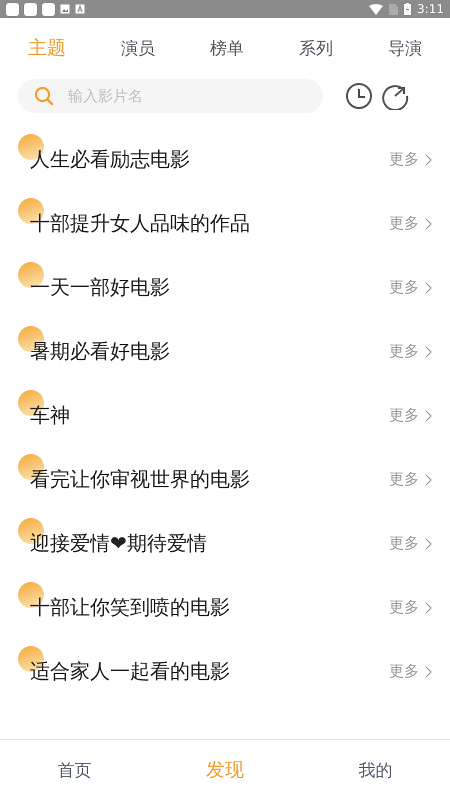  I want to click on topic-row: 暑期必看好电影 更多, so click(225, 354).